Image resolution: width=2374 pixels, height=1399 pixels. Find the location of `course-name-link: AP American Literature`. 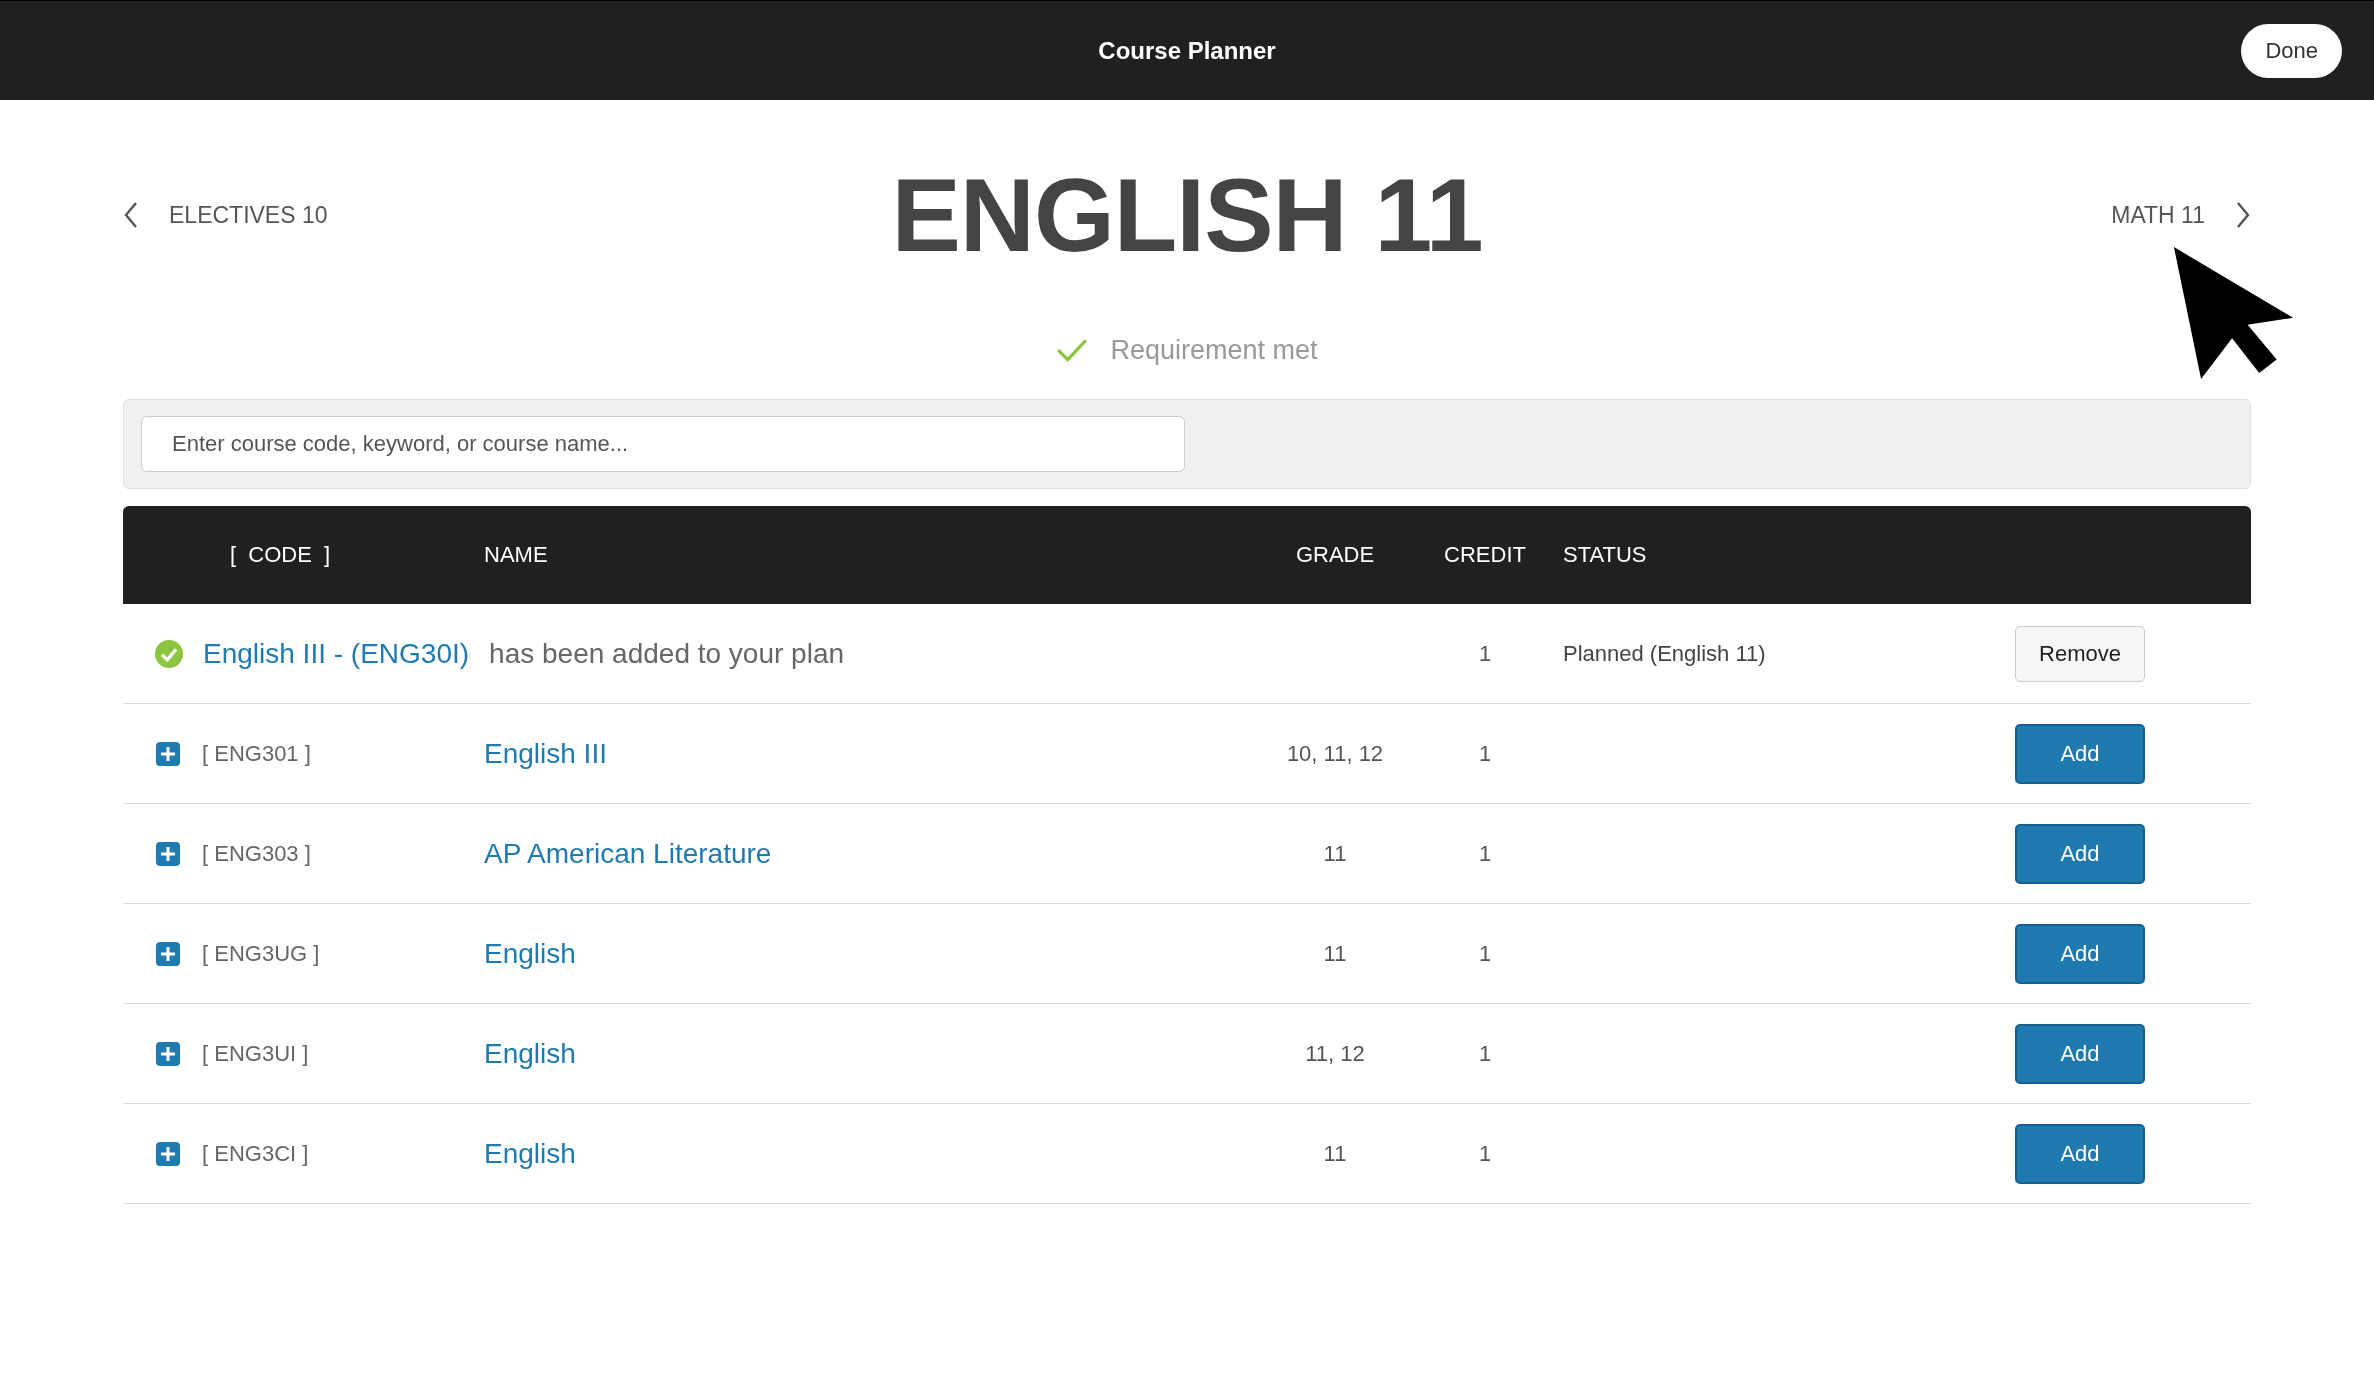

course-name-link: AP American Literature is located at coordinates (628, 853).